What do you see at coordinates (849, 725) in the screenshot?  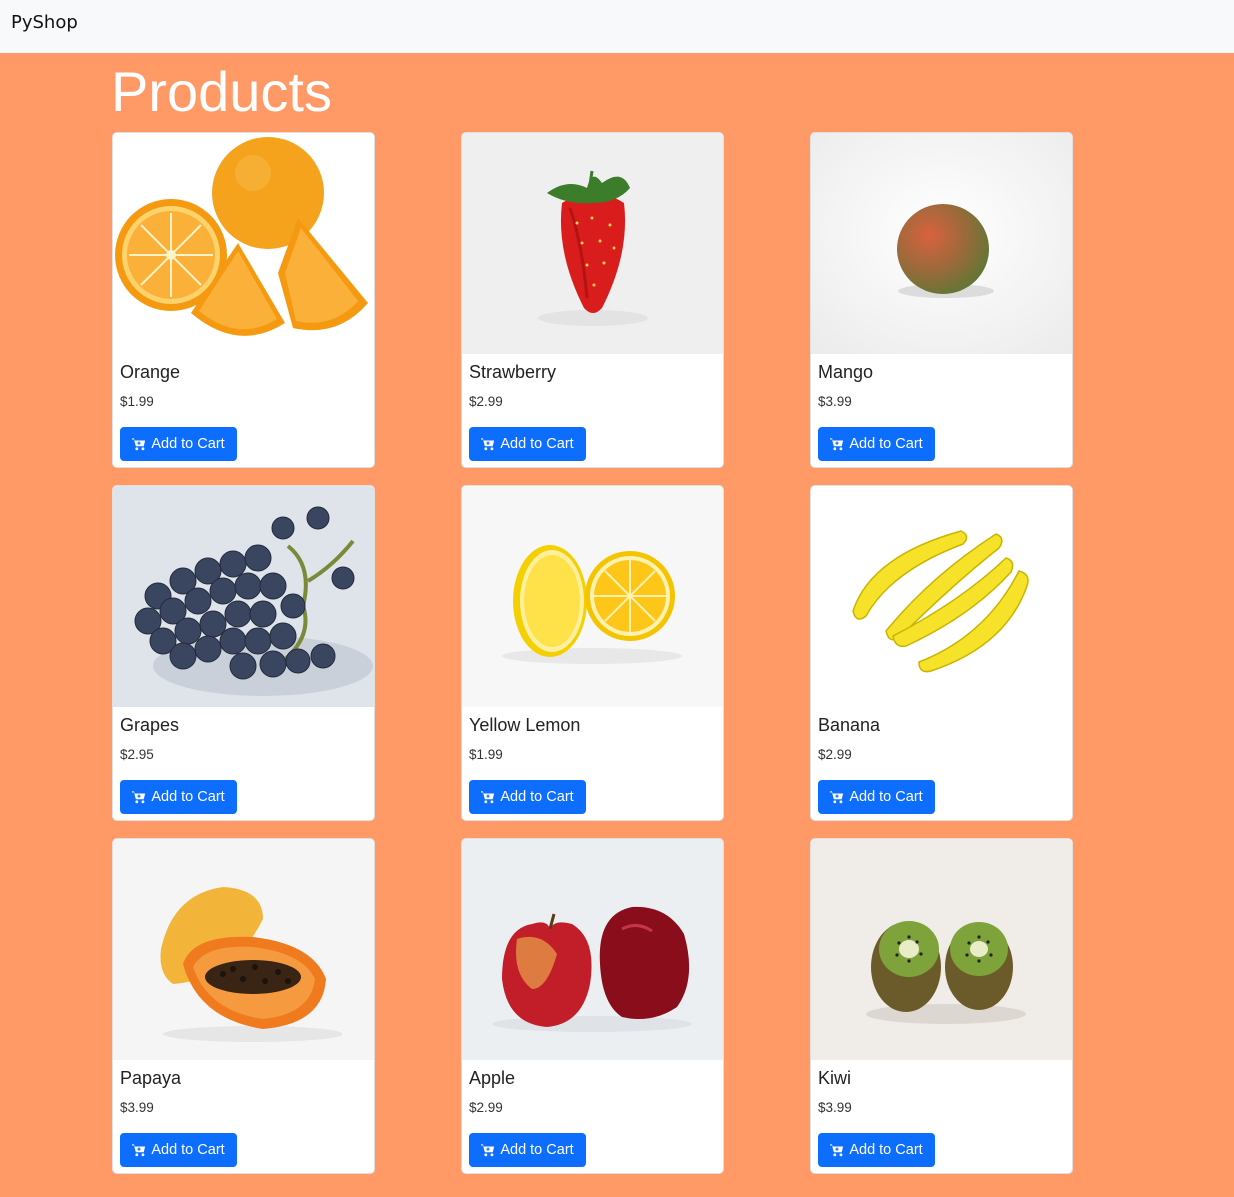 I see `product-name: Banana` at bounding box center [849, 725].